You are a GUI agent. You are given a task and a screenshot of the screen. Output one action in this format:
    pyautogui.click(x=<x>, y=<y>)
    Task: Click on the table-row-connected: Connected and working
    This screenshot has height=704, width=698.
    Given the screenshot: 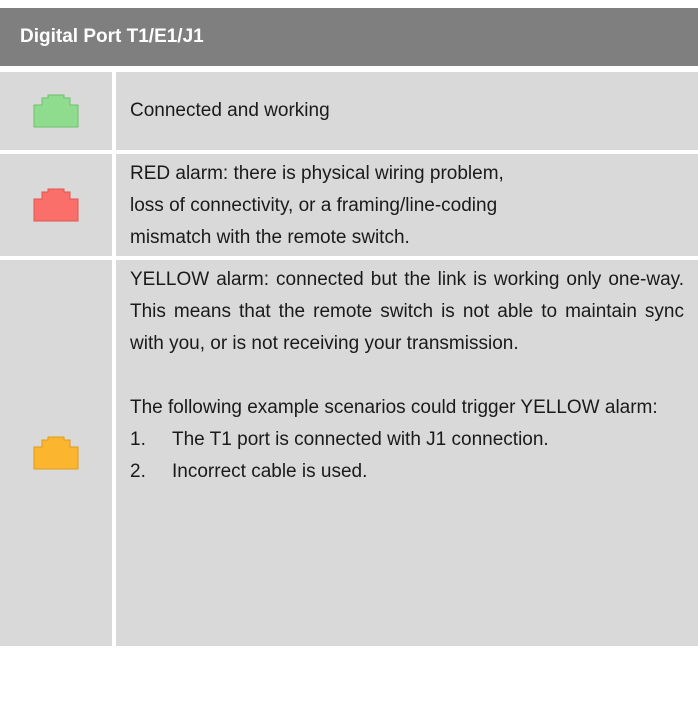 What is the action you would take?
    pyautogui.click(x=349, y=113)
    